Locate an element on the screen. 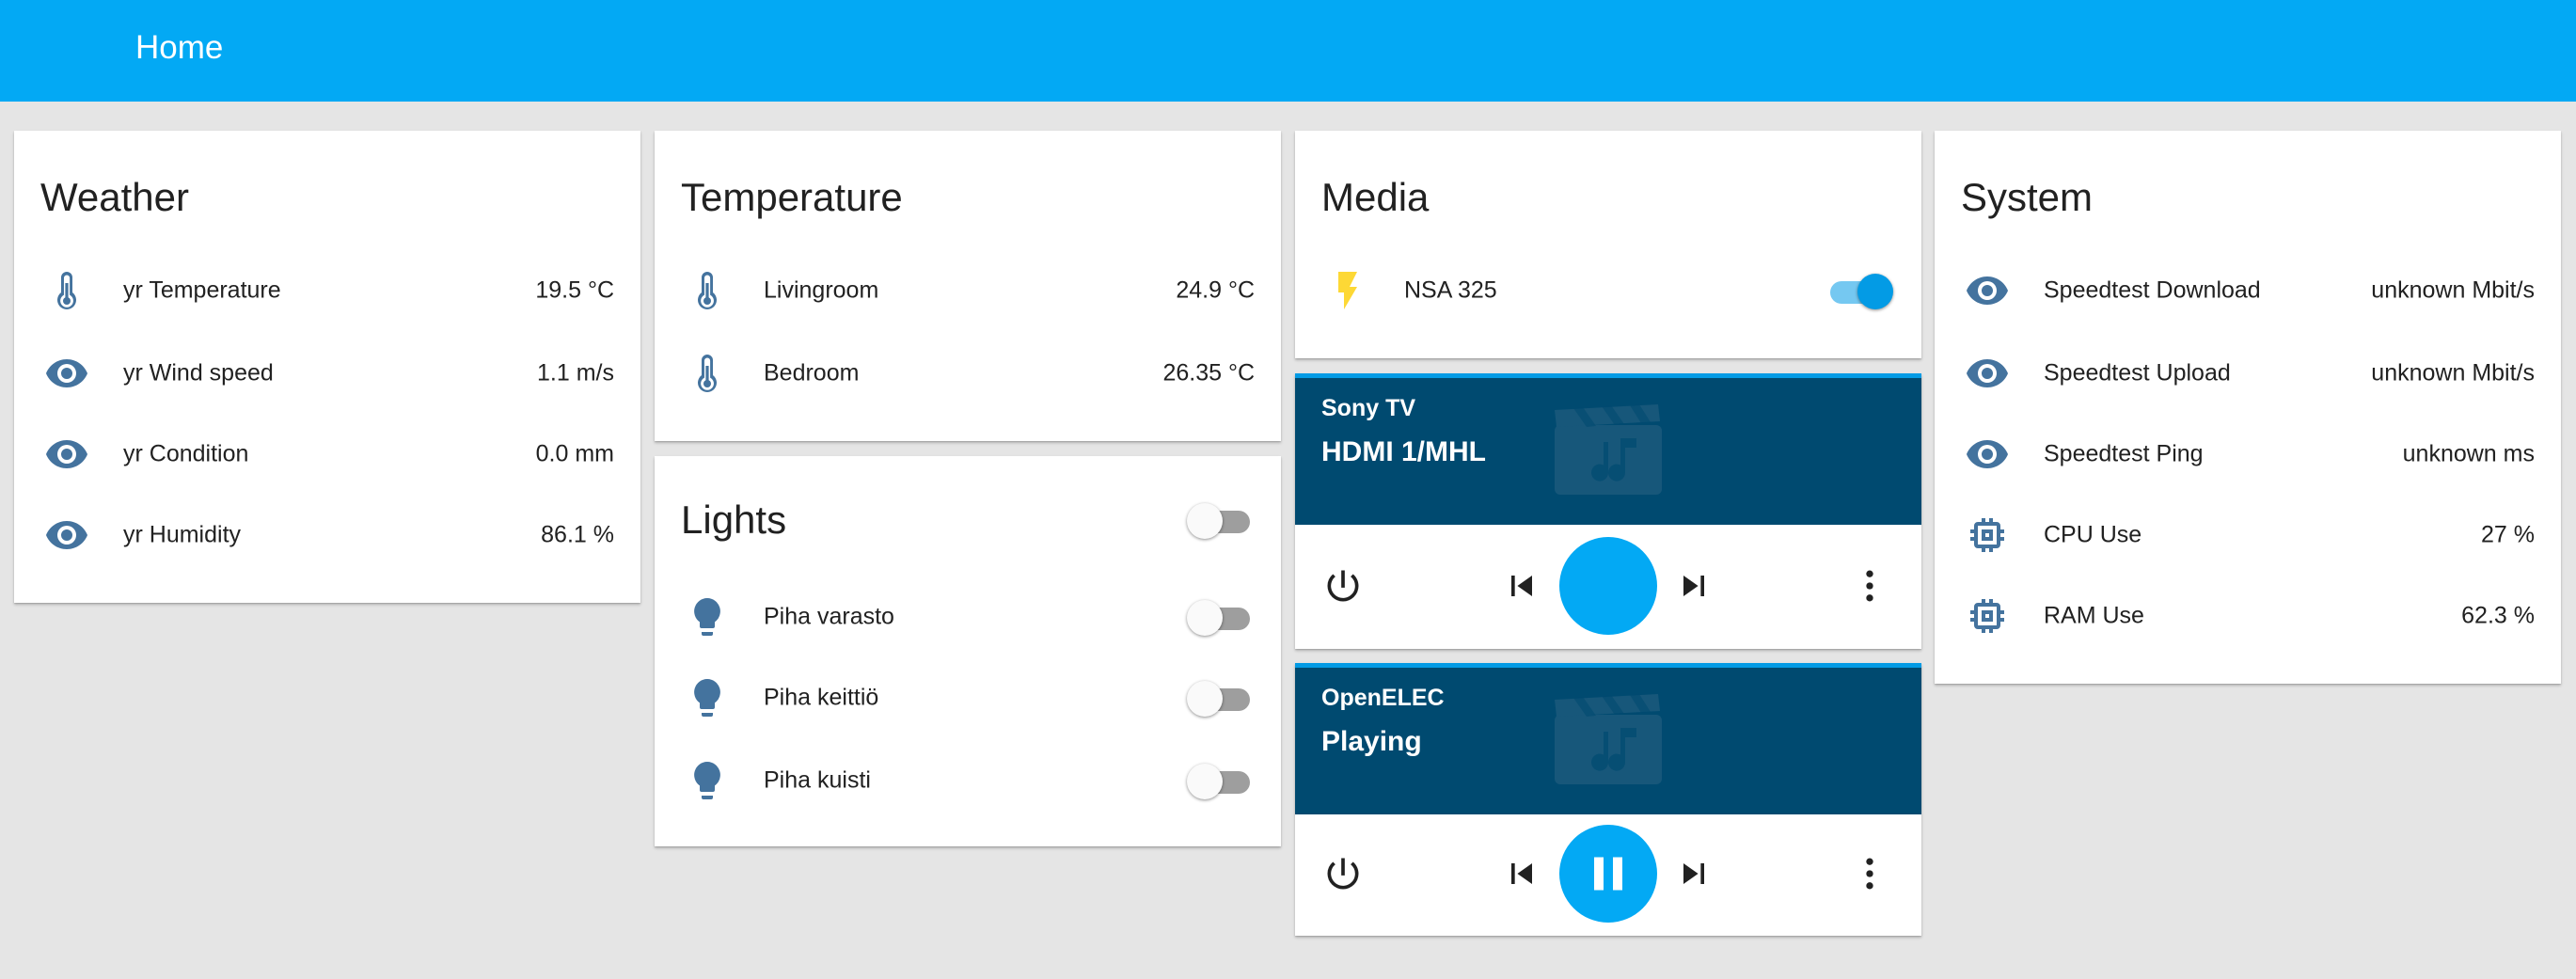  sensor-value: 62.3 % is located at coordinates (2498, 616).